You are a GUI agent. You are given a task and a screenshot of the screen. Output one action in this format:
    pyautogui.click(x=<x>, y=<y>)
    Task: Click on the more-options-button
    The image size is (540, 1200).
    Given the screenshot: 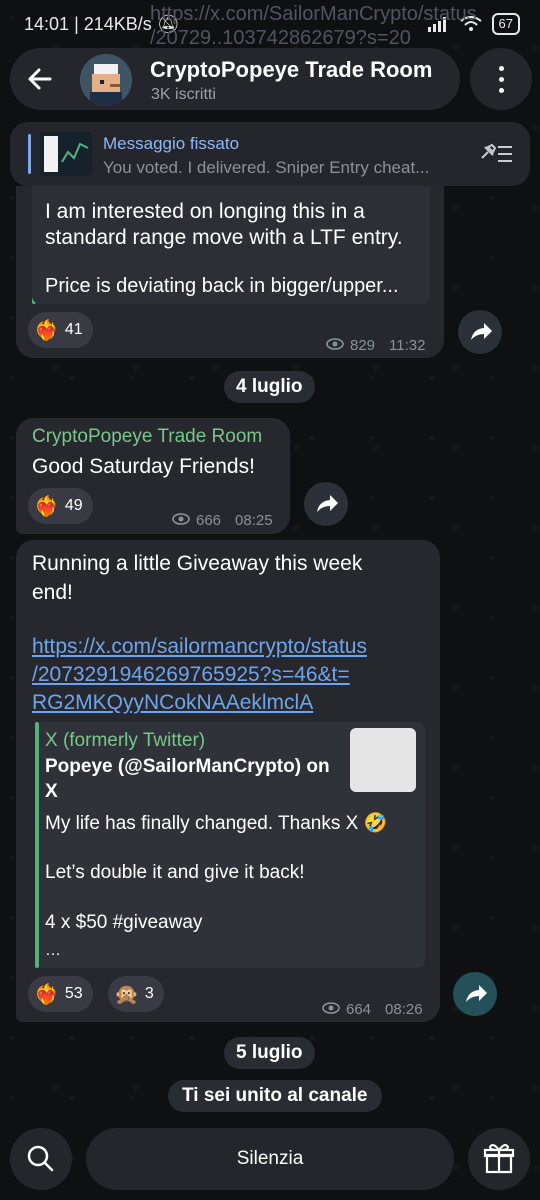 What is the action you would take?
    pyautogui.click(x=501, y=79)
    